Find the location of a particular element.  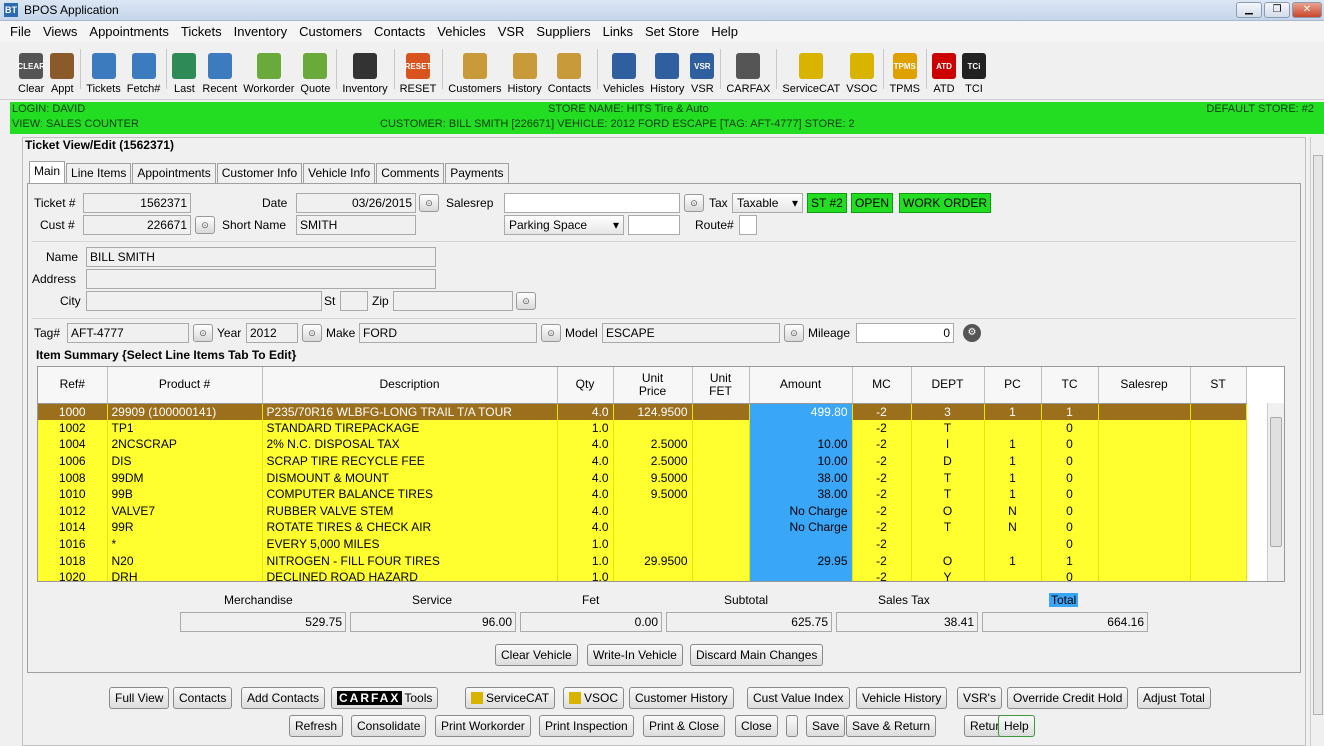

toolbar-tpms-button: TPMS TPMS is located at coordinates (904, 69).